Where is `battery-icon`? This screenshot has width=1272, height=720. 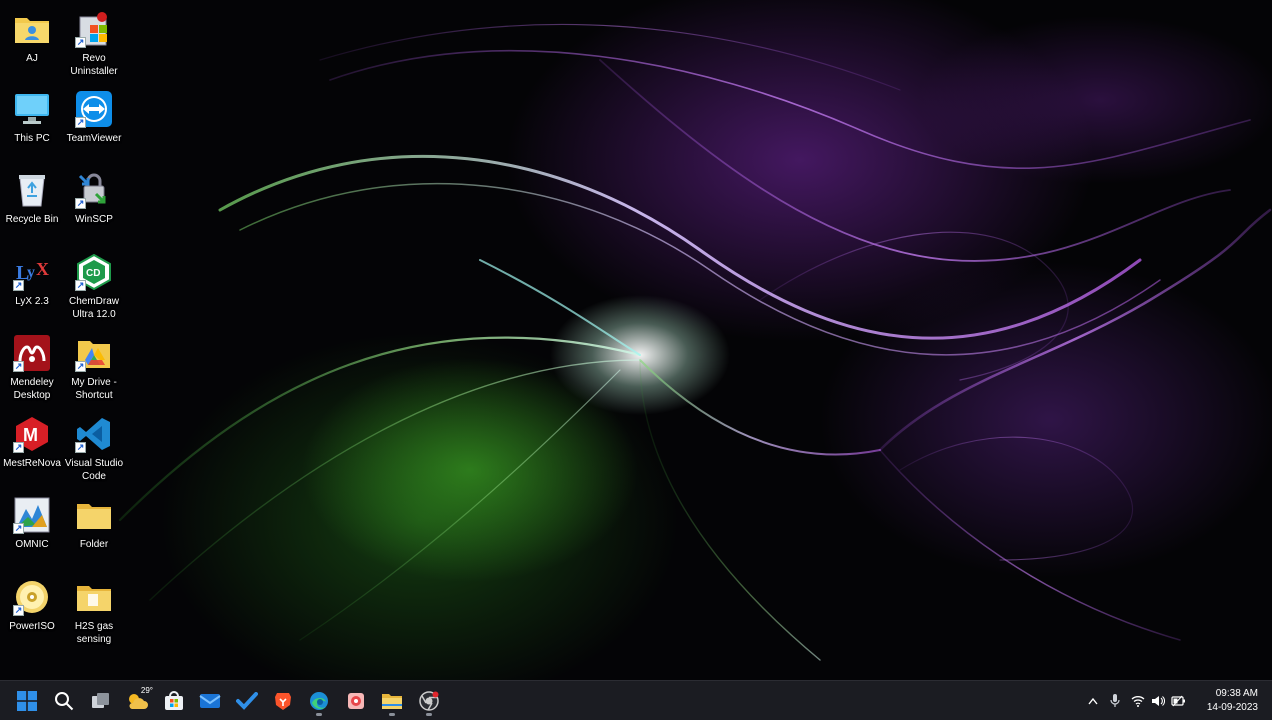
battery-icon is located at coordinates (1178, 701).